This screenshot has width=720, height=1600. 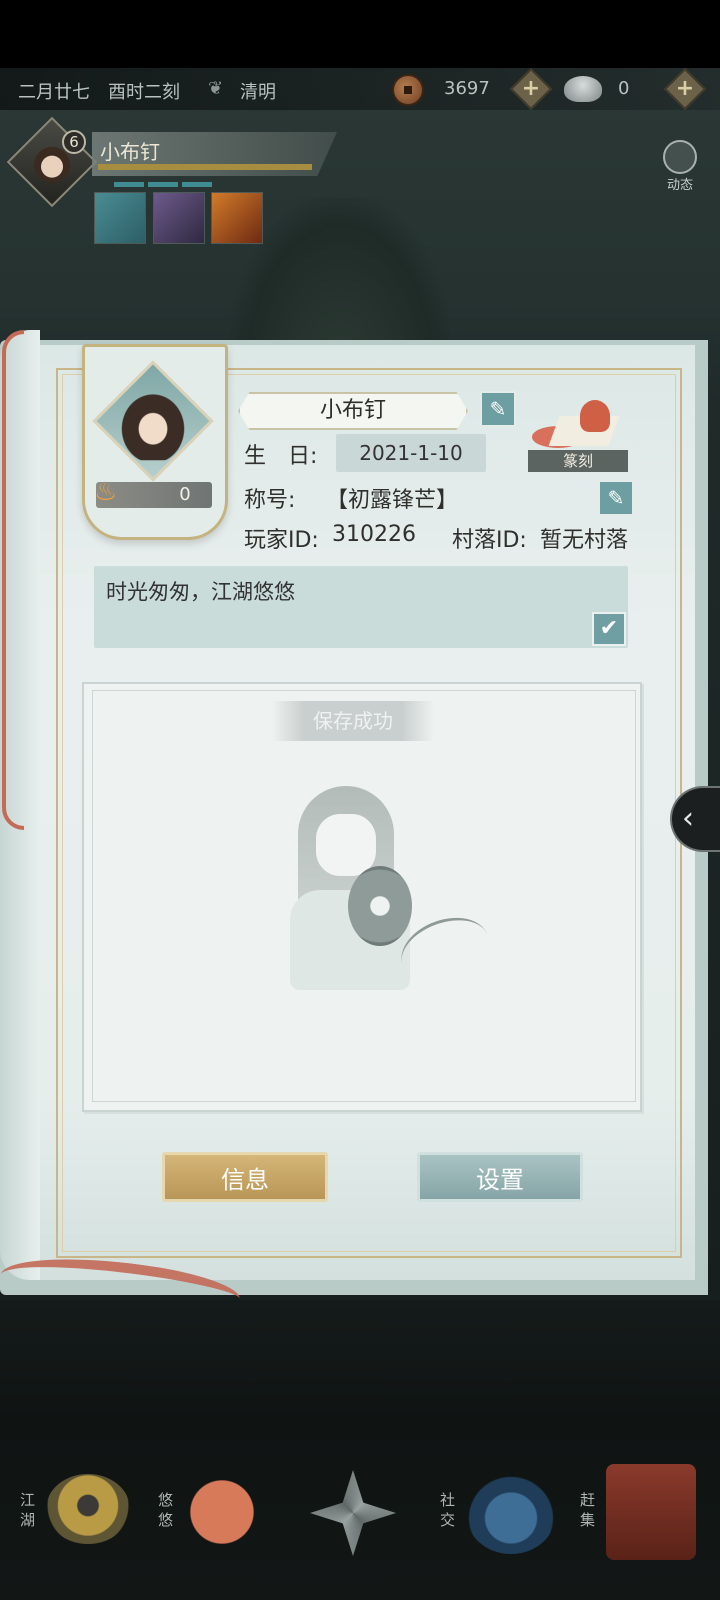 I want to click on birthday-value: 2021-1-10, so click(x=411, y=453).